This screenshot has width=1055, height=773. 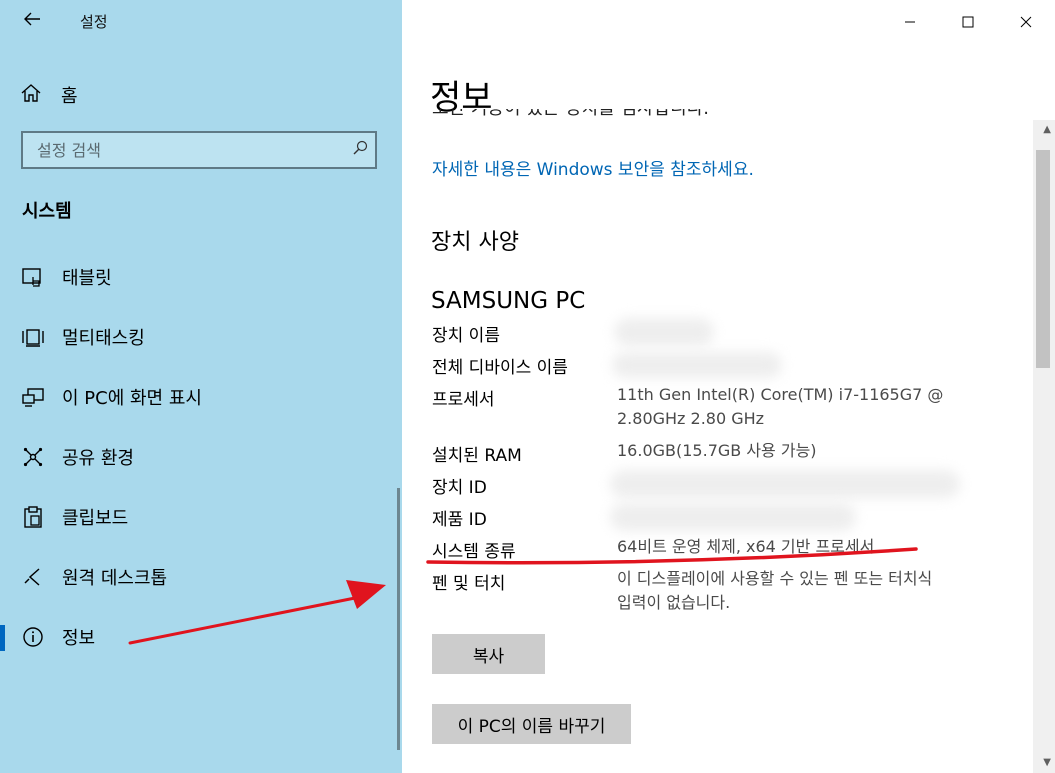 I want to click on clipped-text-content: 보안 기능이 있는 장치를 검사합니다., so click(x=612, y=113).